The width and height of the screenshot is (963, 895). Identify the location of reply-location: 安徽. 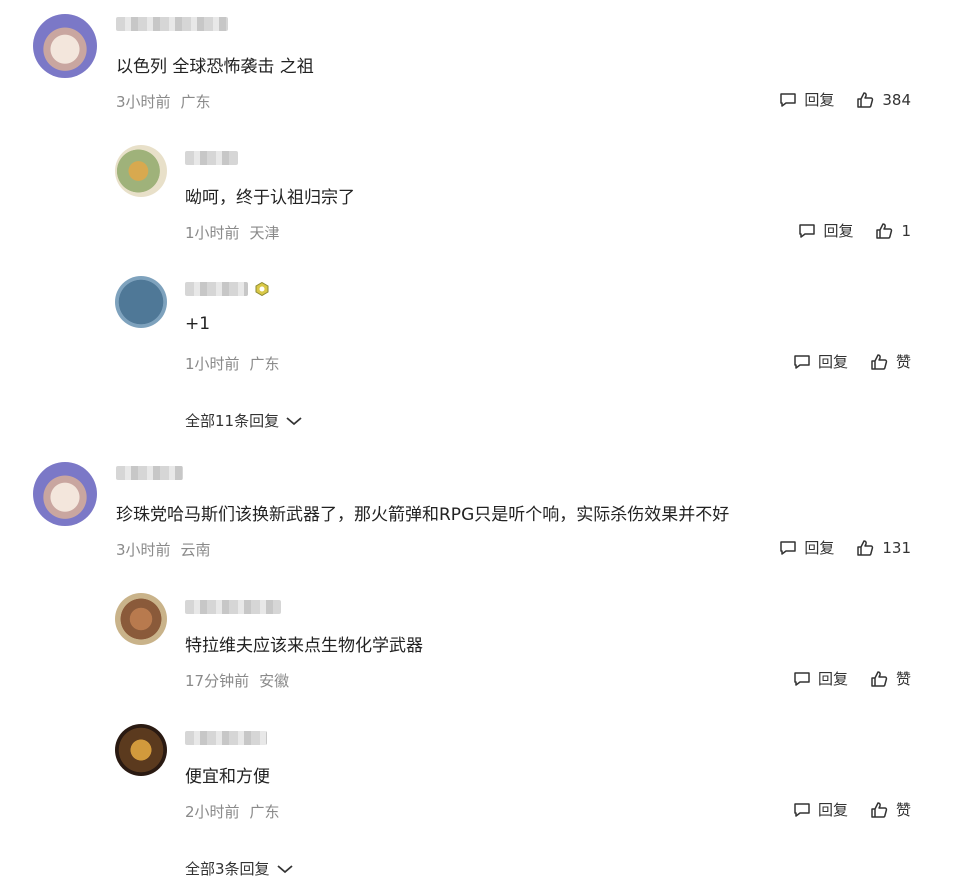
(274, 681).